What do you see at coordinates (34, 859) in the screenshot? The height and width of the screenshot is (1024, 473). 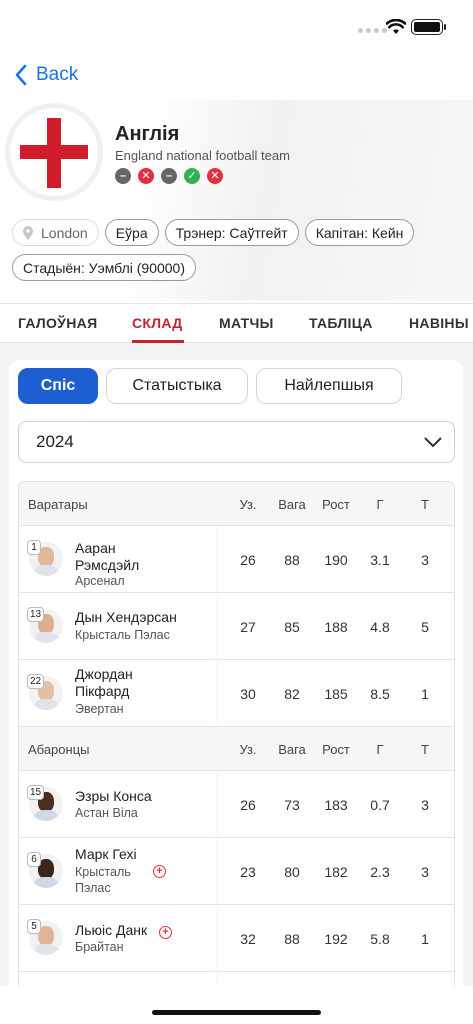 I see `player-number: 6` at bounding box center [34, 859].